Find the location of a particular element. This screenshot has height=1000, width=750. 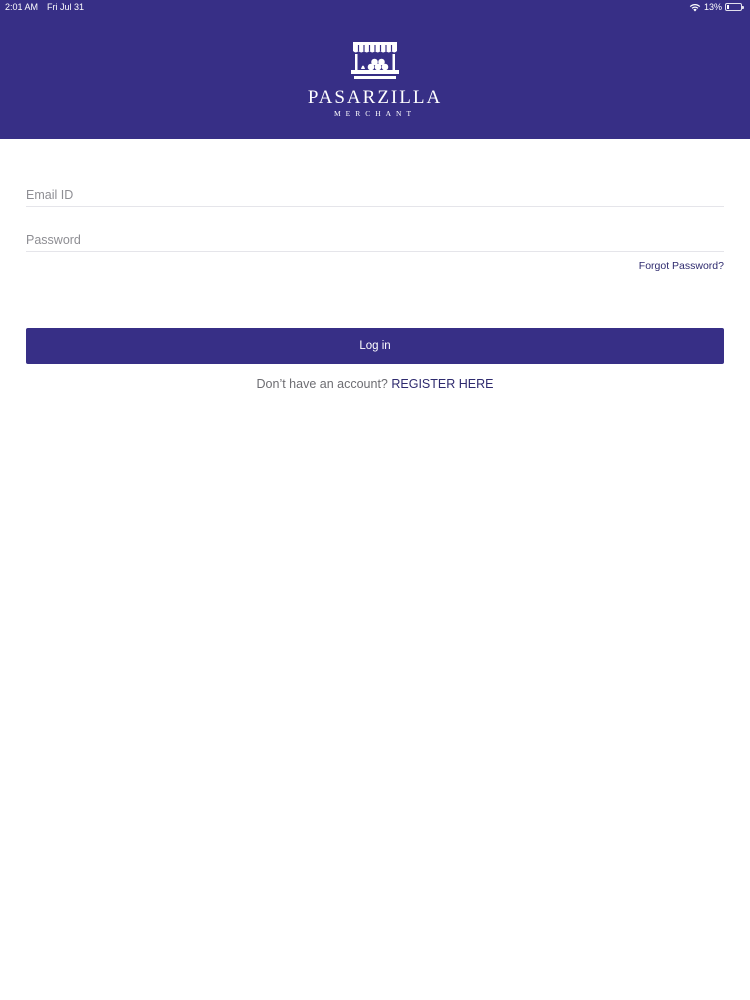

email-field is located at coordinates (375, 195).